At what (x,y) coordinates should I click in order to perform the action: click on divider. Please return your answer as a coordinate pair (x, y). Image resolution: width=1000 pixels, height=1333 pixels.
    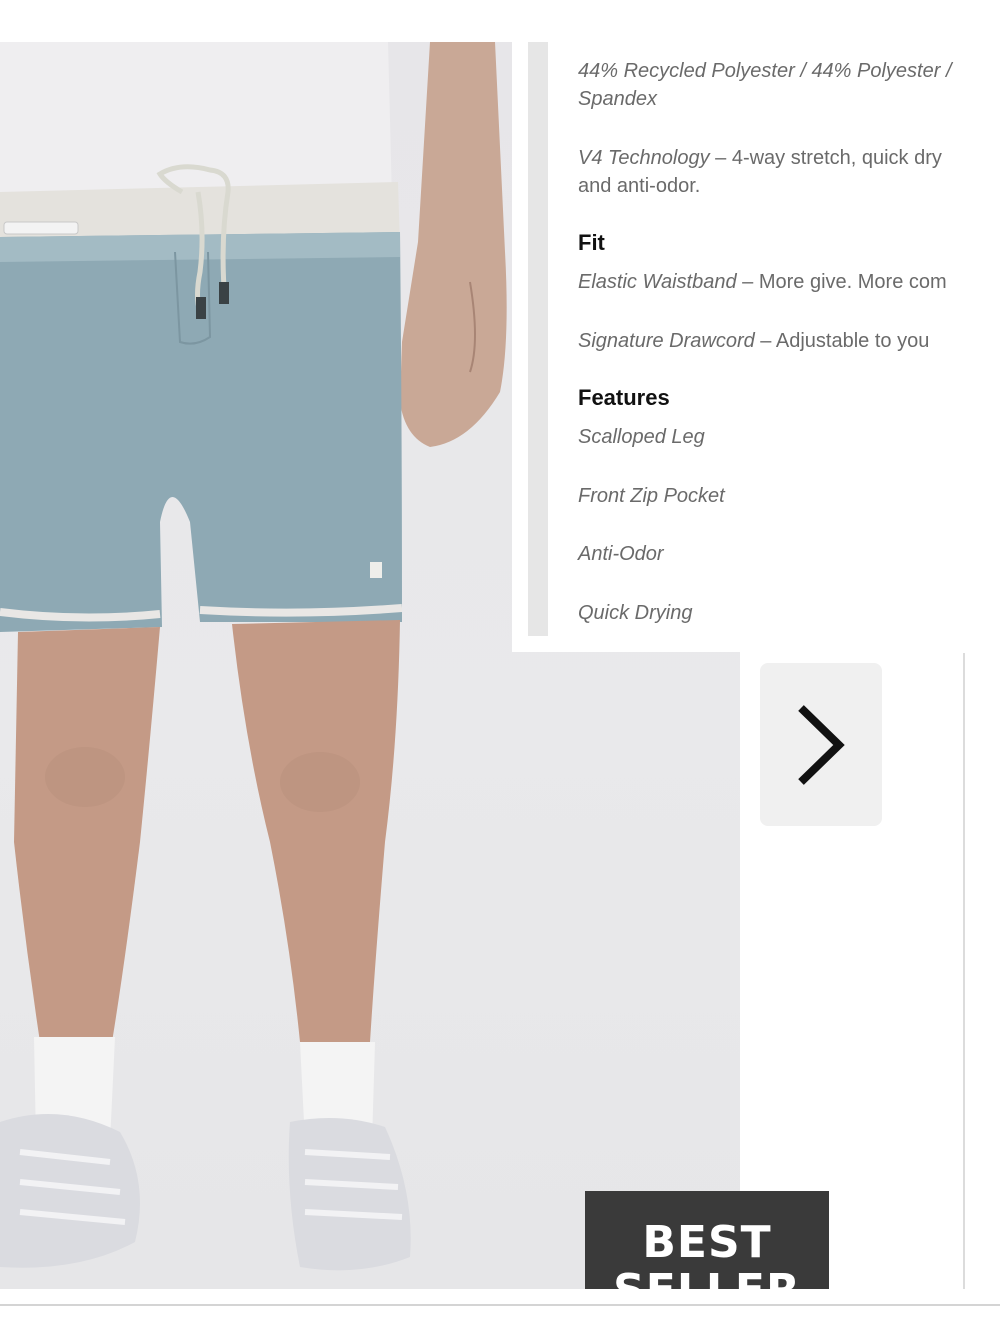
    Looking at the image, I should click on (500, 1305).